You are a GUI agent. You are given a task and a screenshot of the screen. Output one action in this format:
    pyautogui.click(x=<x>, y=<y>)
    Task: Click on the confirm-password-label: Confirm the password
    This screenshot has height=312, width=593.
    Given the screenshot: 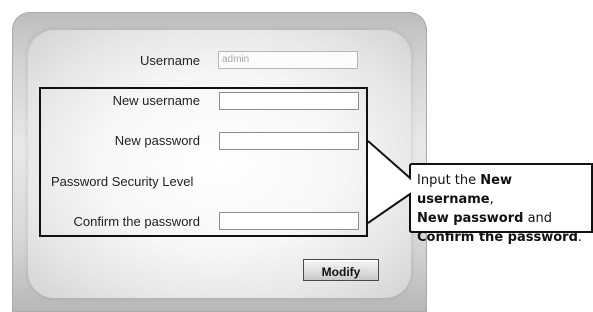 What is the action you would take?
    pyautogui.click(x=136, y=221)
    